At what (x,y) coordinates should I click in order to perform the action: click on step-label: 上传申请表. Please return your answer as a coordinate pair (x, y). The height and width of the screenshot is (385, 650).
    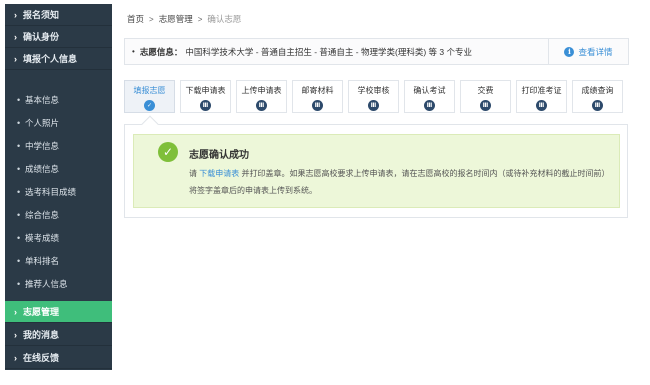
    Looking at the image, I should click on (261, 90).